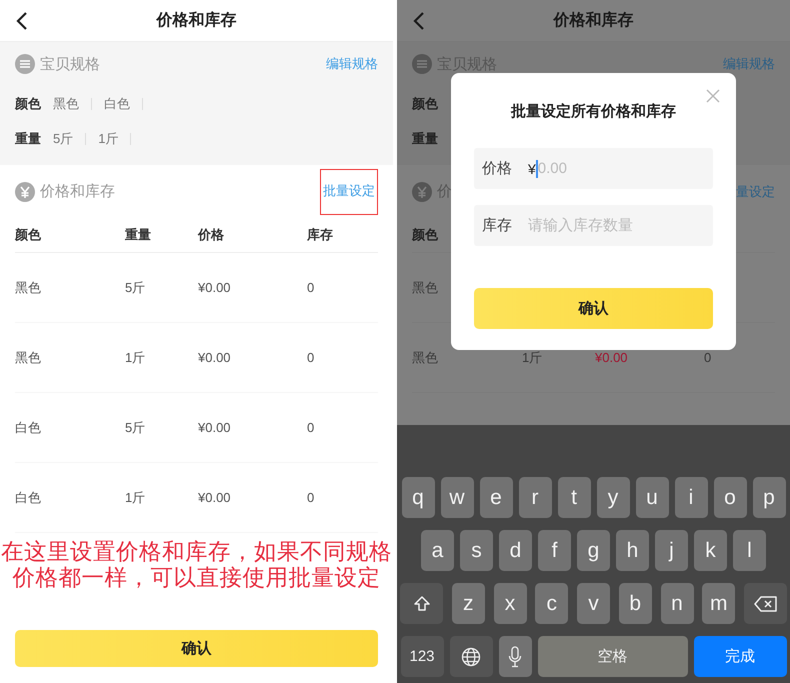 The width and height of the screenshot is (790, 683). I want to click on form-field: 价格 ¥0.00, so click(593, 168).